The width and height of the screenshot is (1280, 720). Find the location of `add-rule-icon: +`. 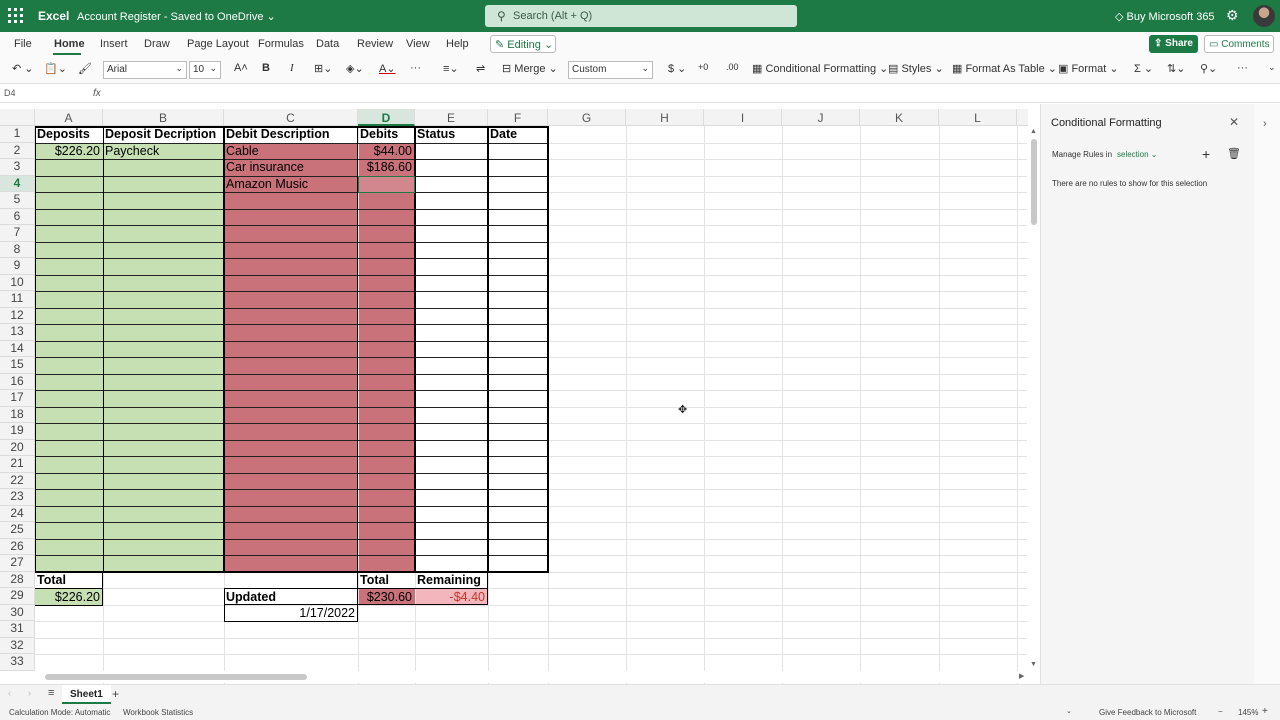

add-rule-icon: + is located at coordinates (1206, 154).